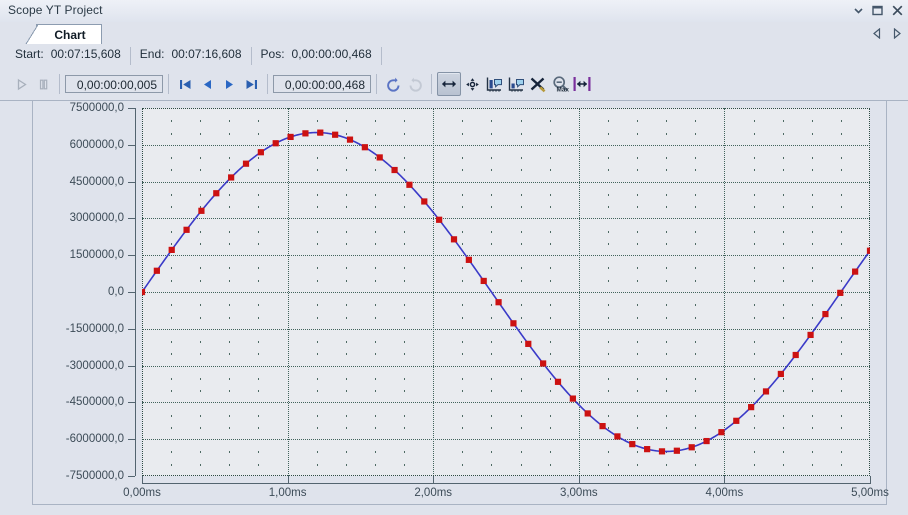  Describe the element at coordinates (43, 84) in the screenshot. I see `pause-button` at that location.